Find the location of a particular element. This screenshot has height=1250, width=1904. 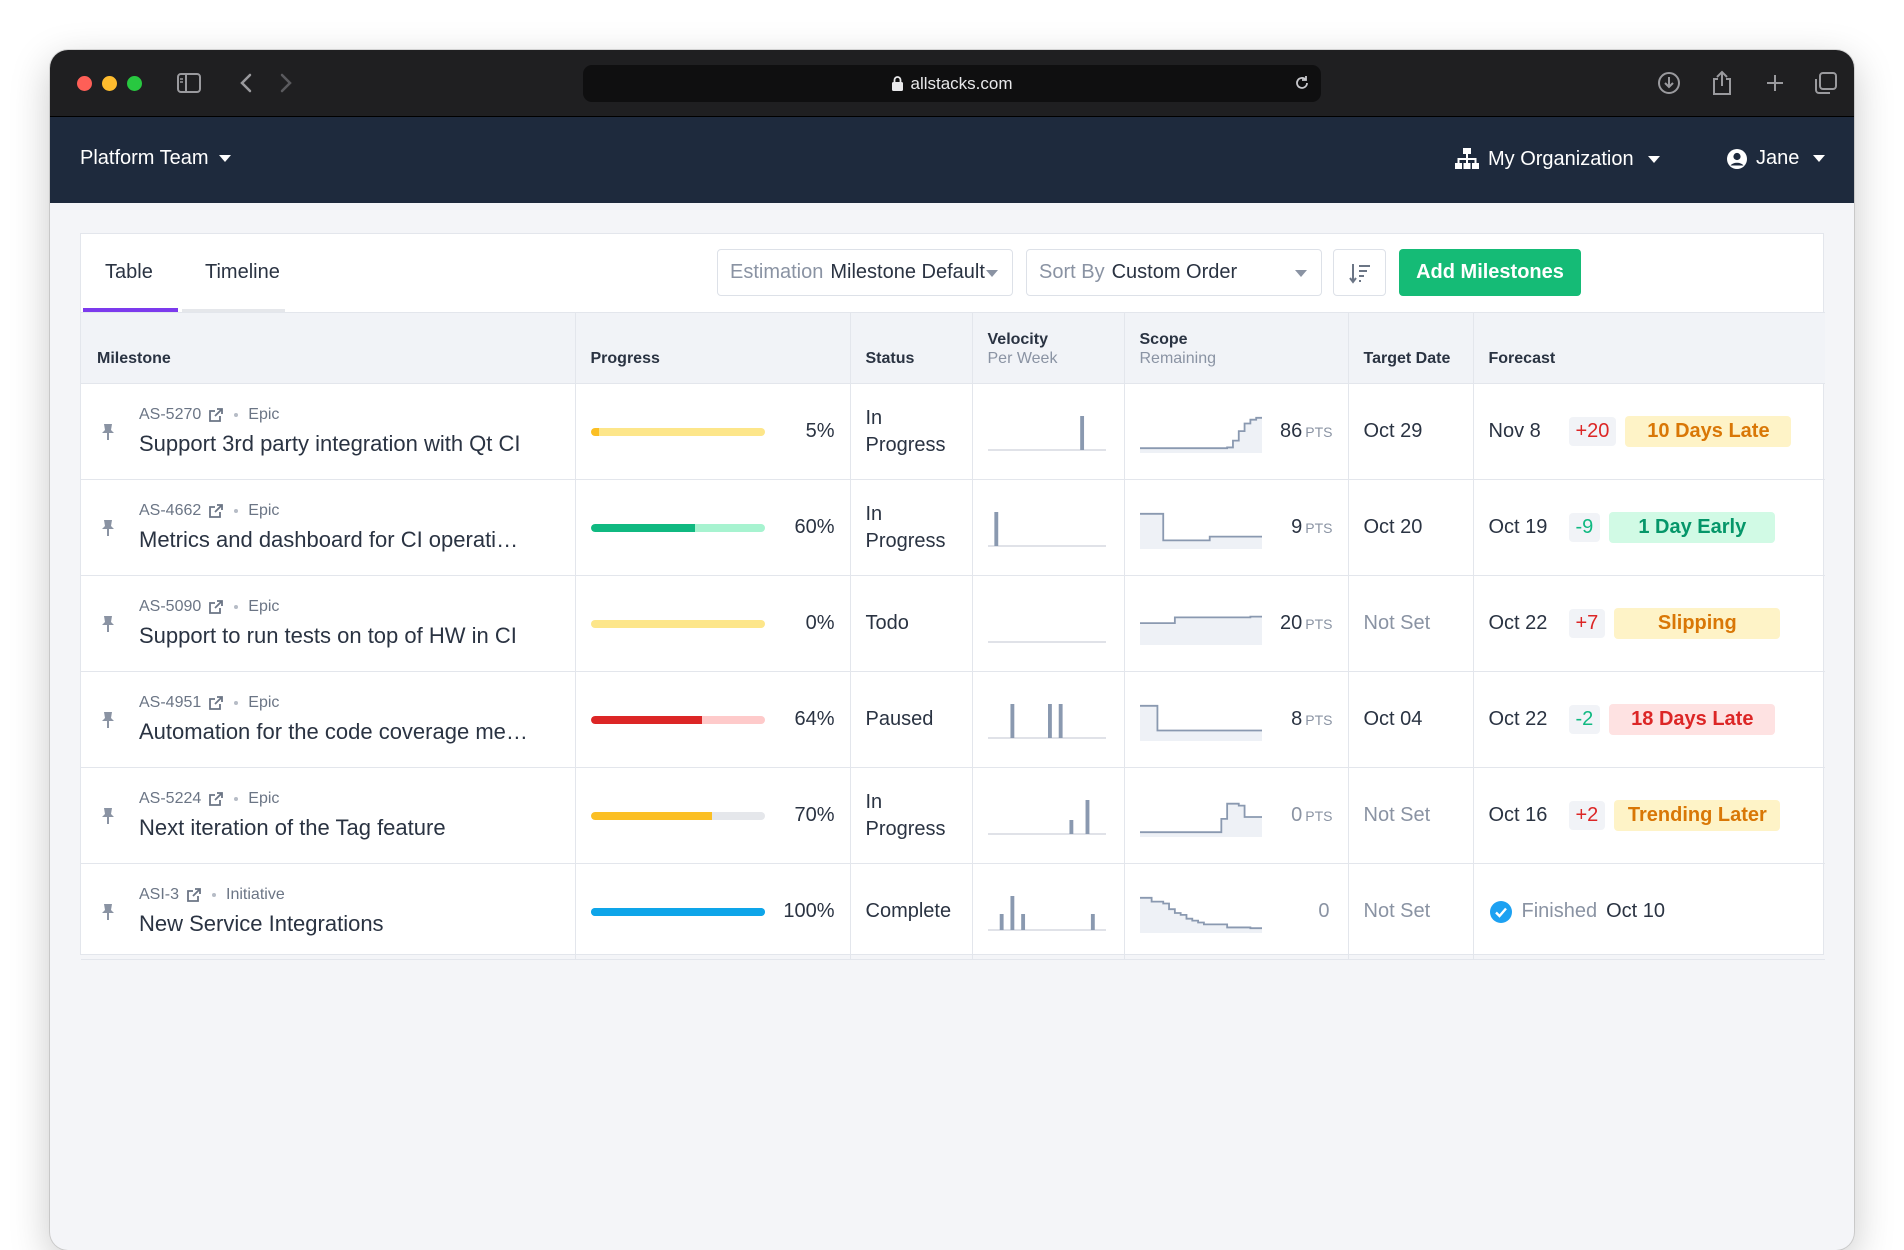

forecast-content: Oct 22 +7 Slipping is located at coordinates (1650, 623).